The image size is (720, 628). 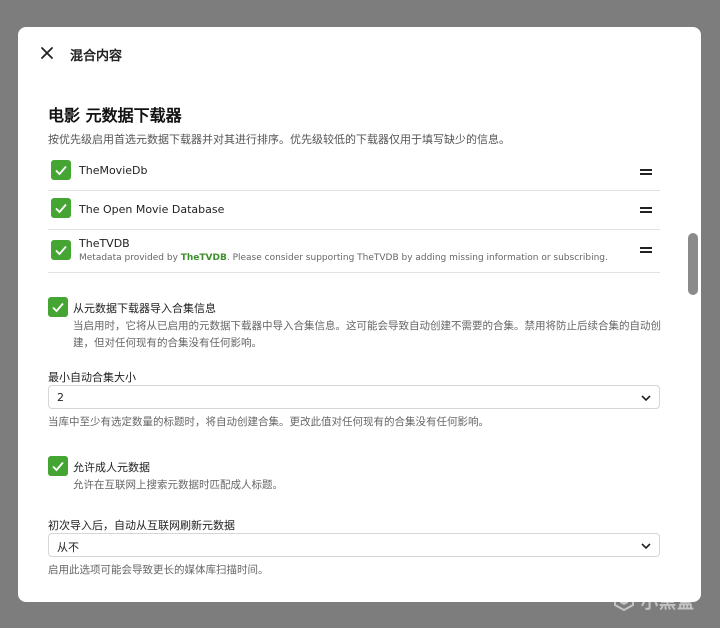 What do you see at coordinates (92, 377) in the screenshot?
I see `min-collection-size-label: 最小自动合集大小` at bounding box center [92, 377].